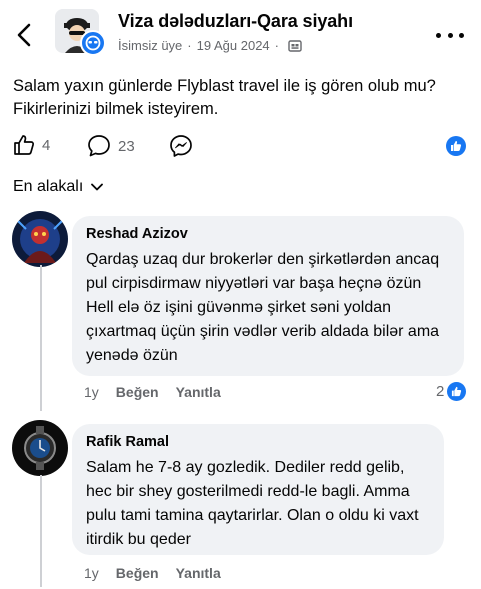  What do you see at coordinates (25, 35) in the screenshot?
I see `chevron-left-icon` at bounding box center [25, 35].